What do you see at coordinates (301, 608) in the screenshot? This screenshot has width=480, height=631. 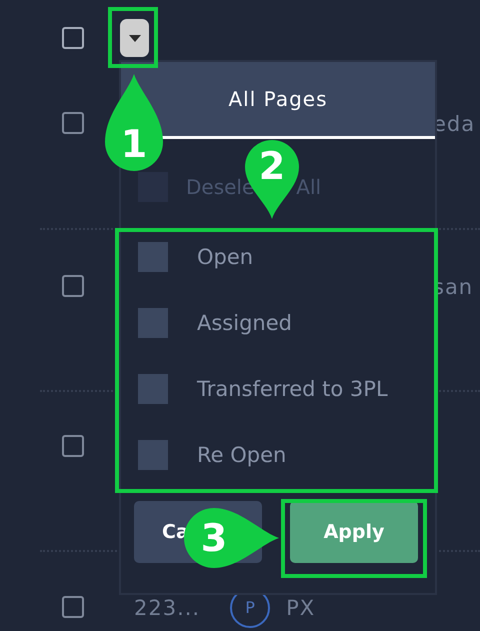 I see `assignee-name: PX` at bounding box center [301, 608].